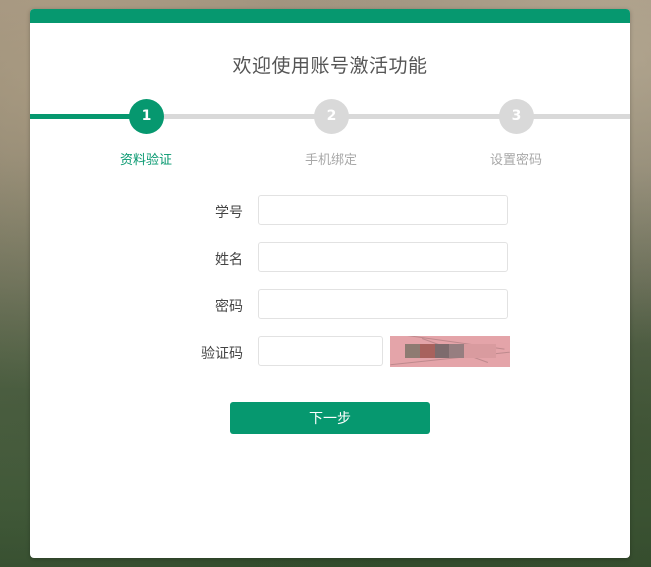  What do you see at coordinates (330, 66) in the screenshot?
I see `page-title: 欢迎使用账号激活功能` at bounding box center [330, 66].